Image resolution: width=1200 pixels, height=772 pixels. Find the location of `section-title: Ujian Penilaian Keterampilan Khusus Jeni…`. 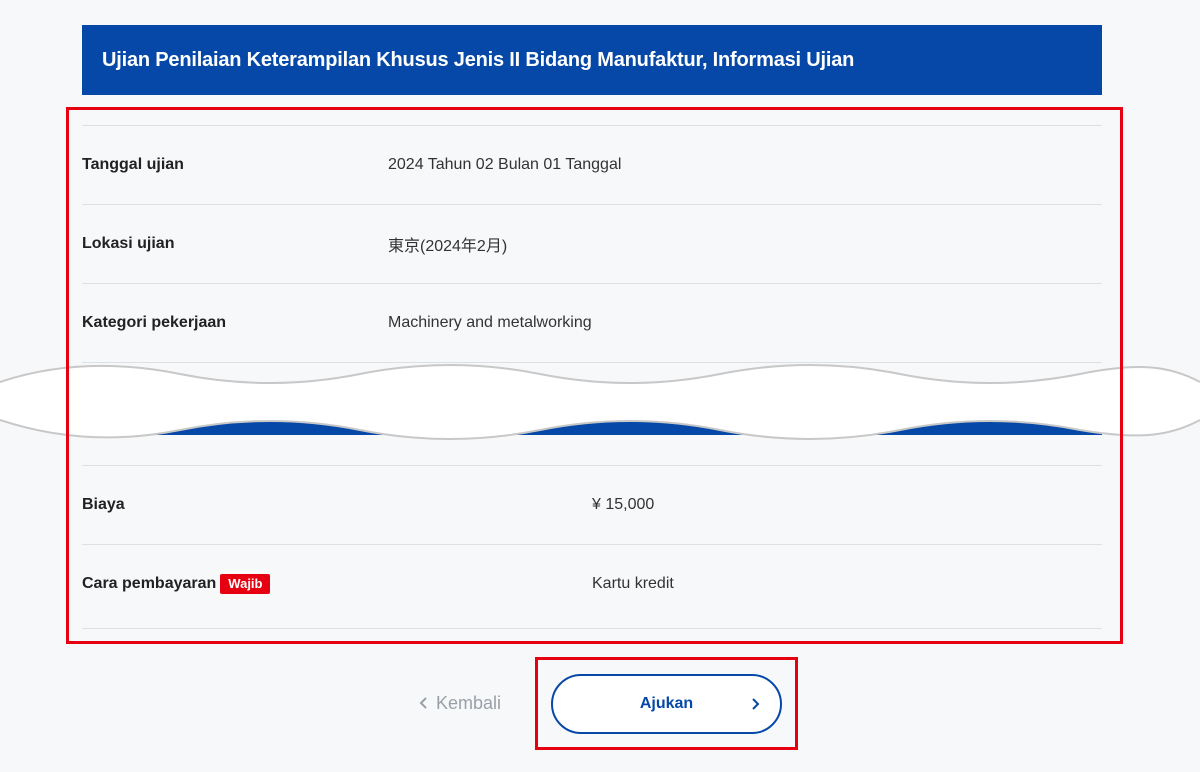

section-title: Ujian Penilaian Keterampilan Khusus Jeni… is located at coordinates (478, 59).